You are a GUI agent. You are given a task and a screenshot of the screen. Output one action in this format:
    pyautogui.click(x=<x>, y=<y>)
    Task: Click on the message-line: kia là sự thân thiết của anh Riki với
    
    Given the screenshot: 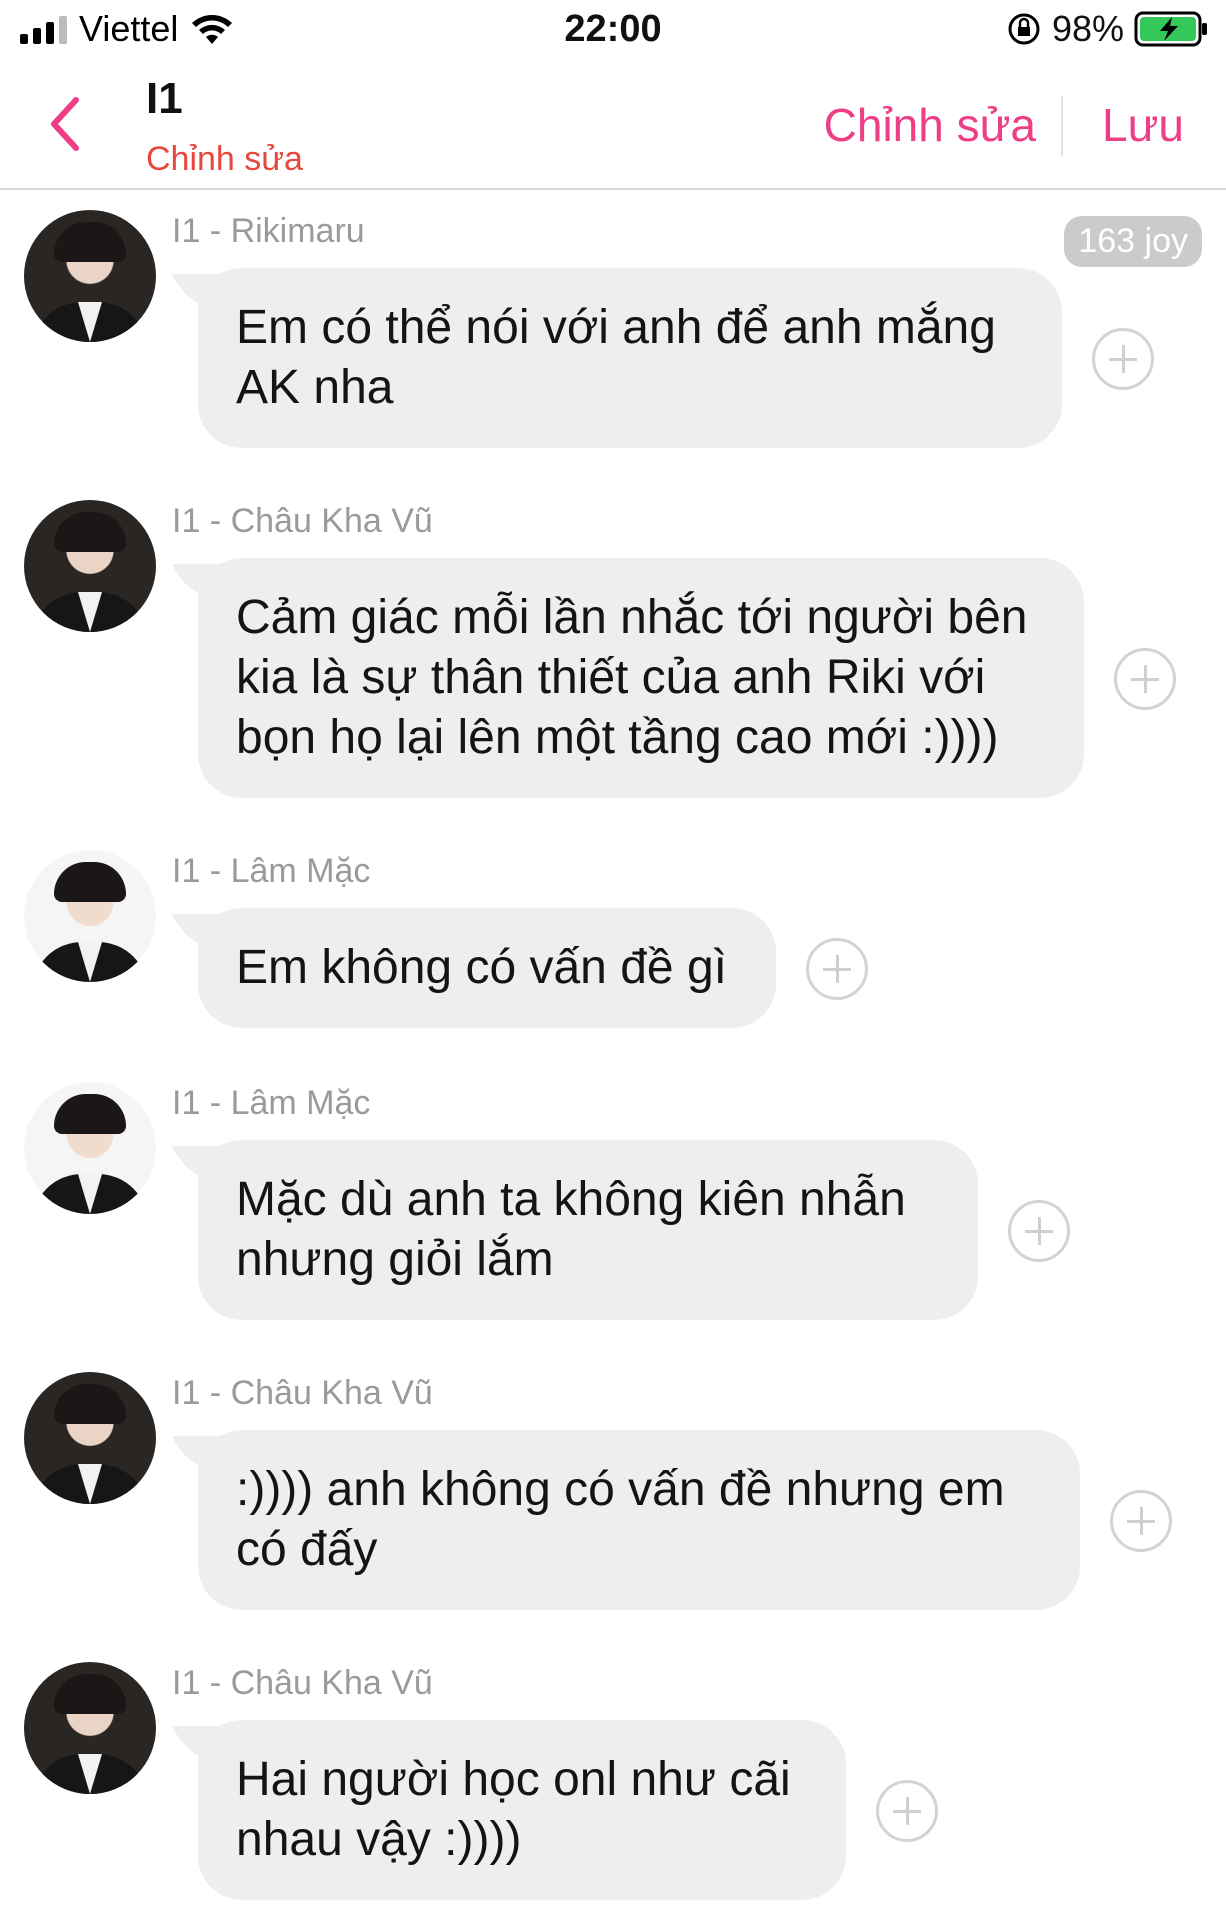 What is the action you would take?
    pyautogui.click(x=611, y=677)
    